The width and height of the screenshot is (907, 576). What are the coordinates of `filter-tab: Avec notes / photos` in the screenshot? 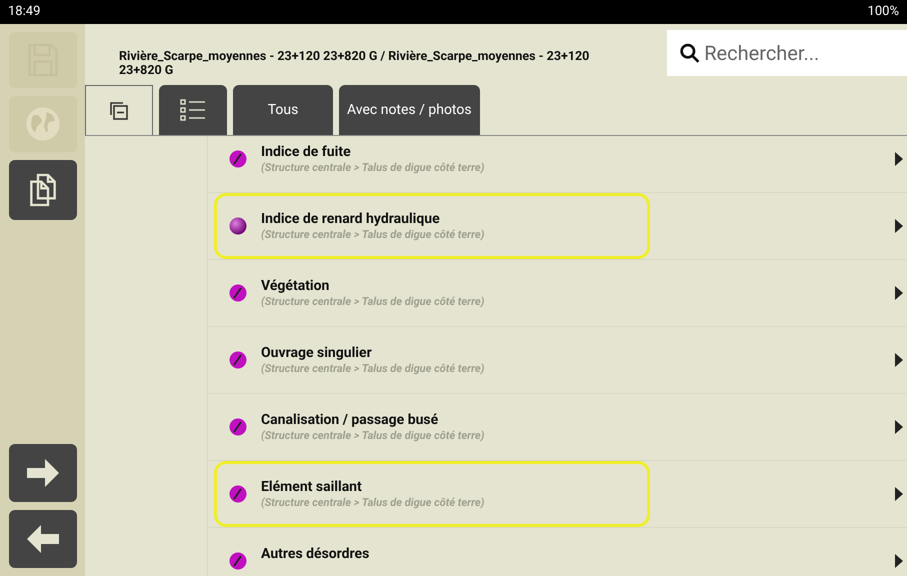 It's located at (409, 110).